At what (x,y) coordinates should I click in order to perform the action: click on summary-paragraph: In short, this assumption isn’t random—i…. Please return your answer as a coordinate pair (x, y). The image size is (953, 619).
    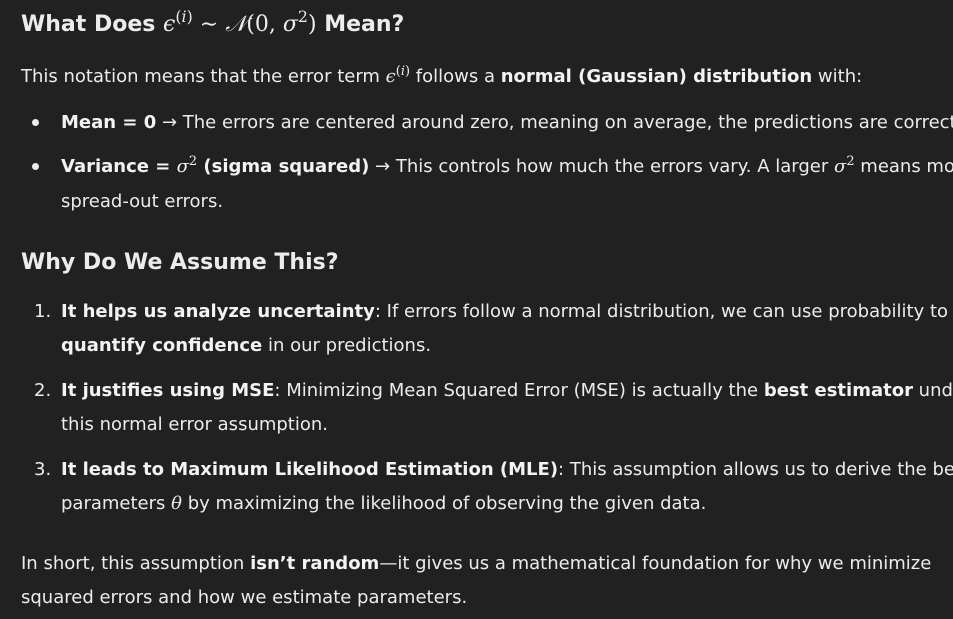
    Looking at the image, I should click on (476, 563).